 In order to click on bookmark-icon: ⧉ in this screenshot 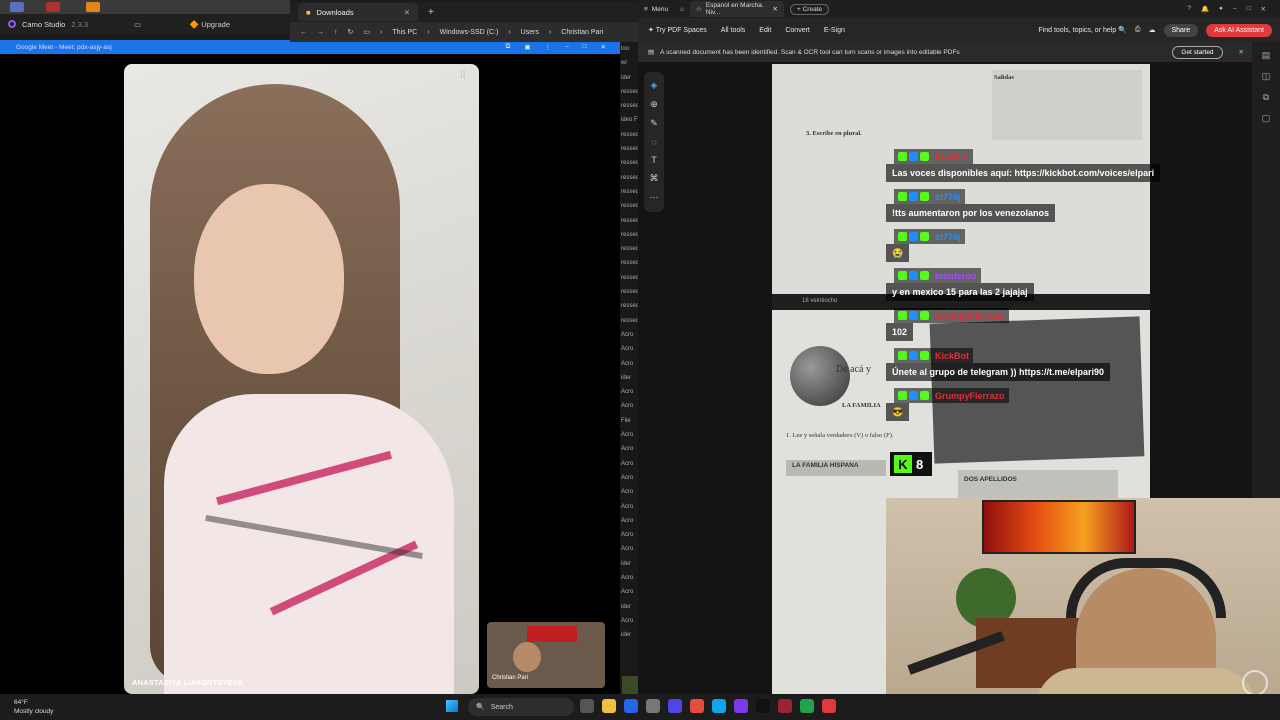, I will do `click(1266, 97)`.